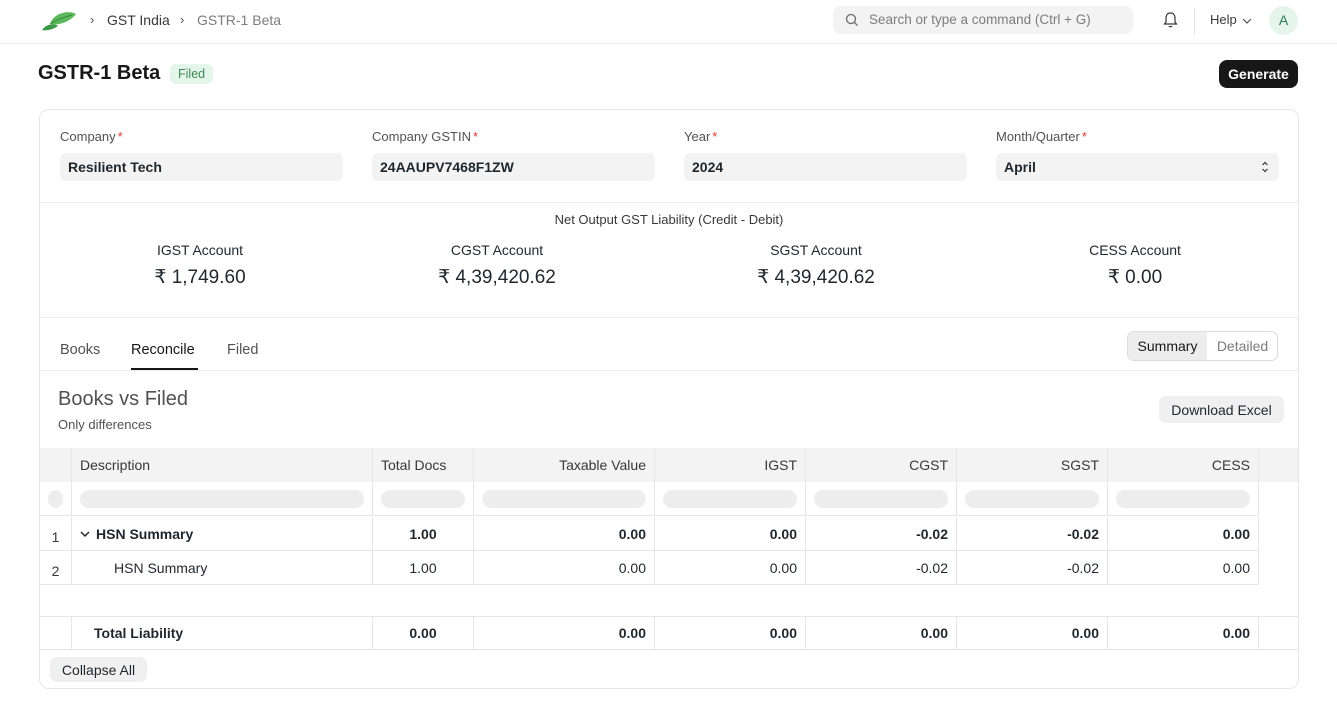 Image resolution: width=1337 pixels, height=720 pixels. Describe the element at coordinates (200, 265) in the screenshot. I see `igst-account: IGST Account ₹ 1,749.60` at that location.